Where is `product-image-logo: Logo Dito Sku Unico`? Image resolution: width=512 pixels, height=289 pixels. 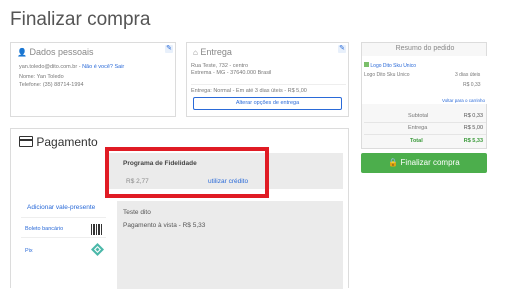
product-image-logo: Logo Dito Sku Unico is located at coordinates (390, 66).